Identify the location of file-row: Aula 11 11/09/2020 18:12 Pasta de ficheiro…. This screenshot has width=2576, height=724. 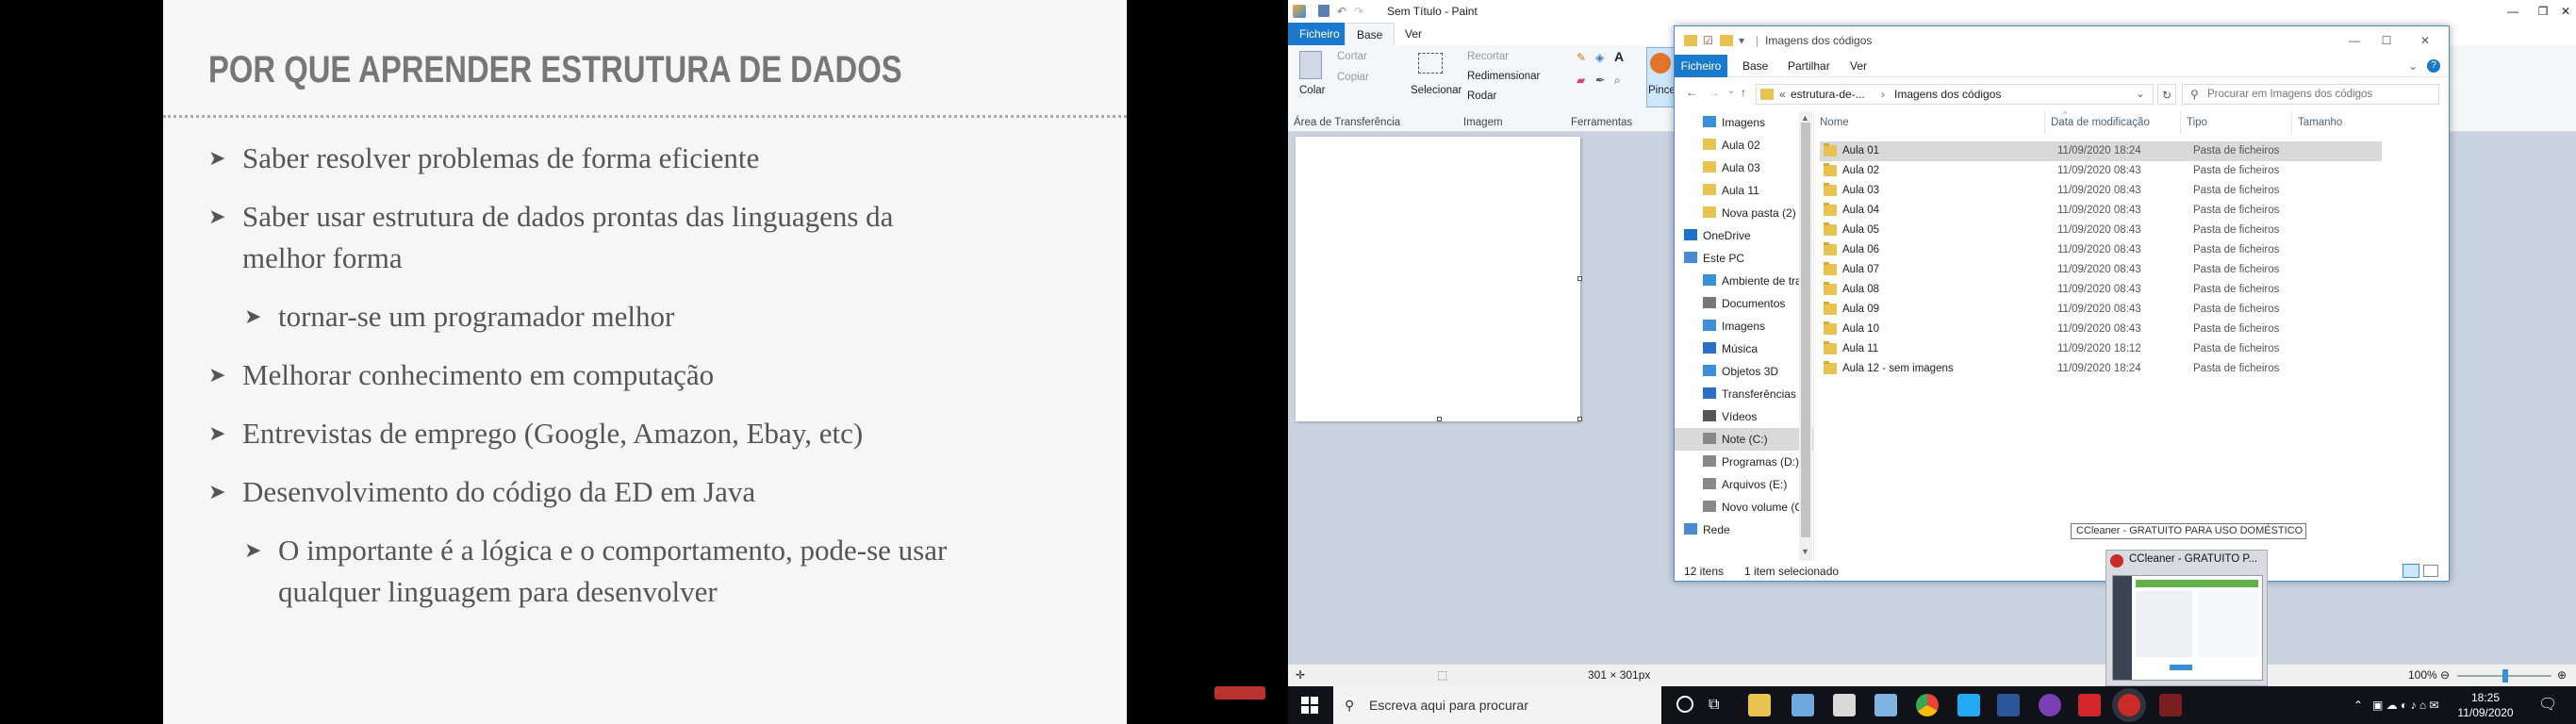
(2101, 349).